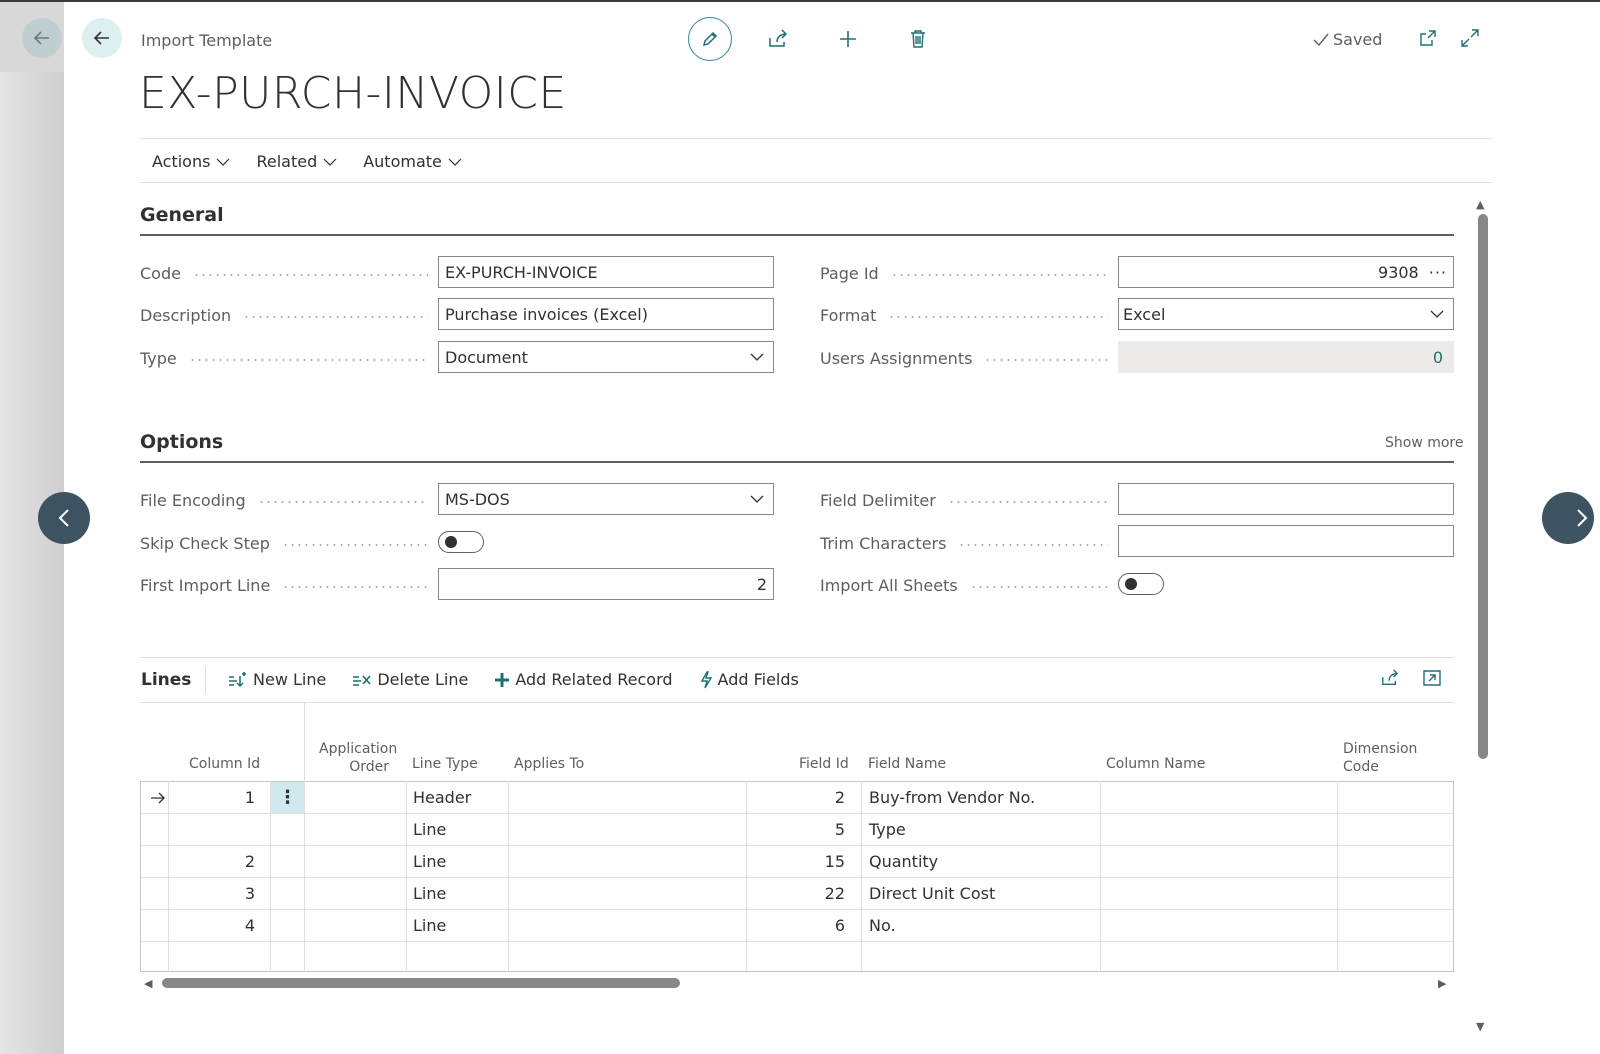 The height and width of the screenshot is (1054, 1600). What do you see at coordinates (1483, 486) in the screenshot?
I see `vertical-scrollbar-thumb` at bounding box center [1483, 486].